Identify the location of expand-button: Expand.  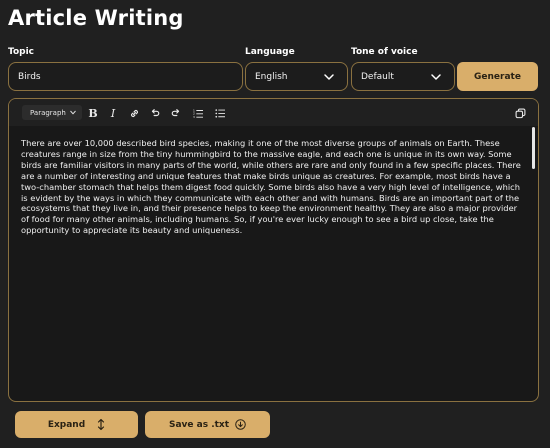
(76, 424).